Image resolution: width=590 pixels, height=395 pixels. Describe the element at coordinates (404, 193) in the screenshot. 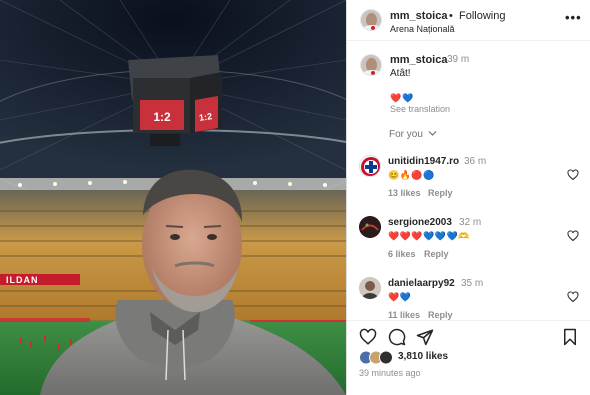

I see `comment-likes: 13 likes` at that location.